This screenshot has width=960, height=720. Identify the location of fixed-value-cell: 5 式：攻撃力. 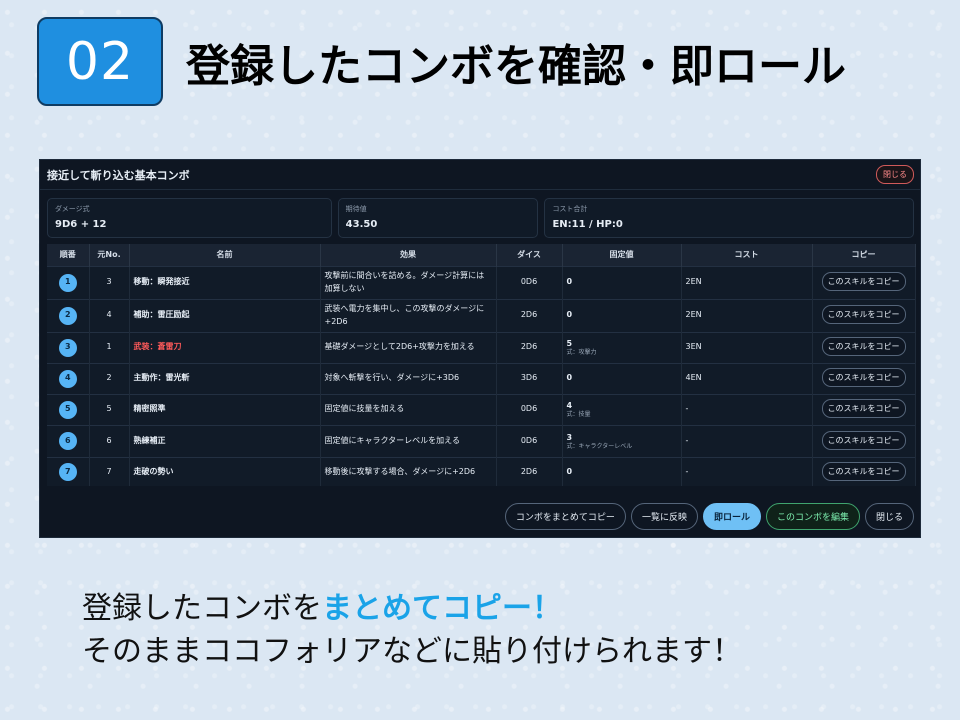
(622, 347).